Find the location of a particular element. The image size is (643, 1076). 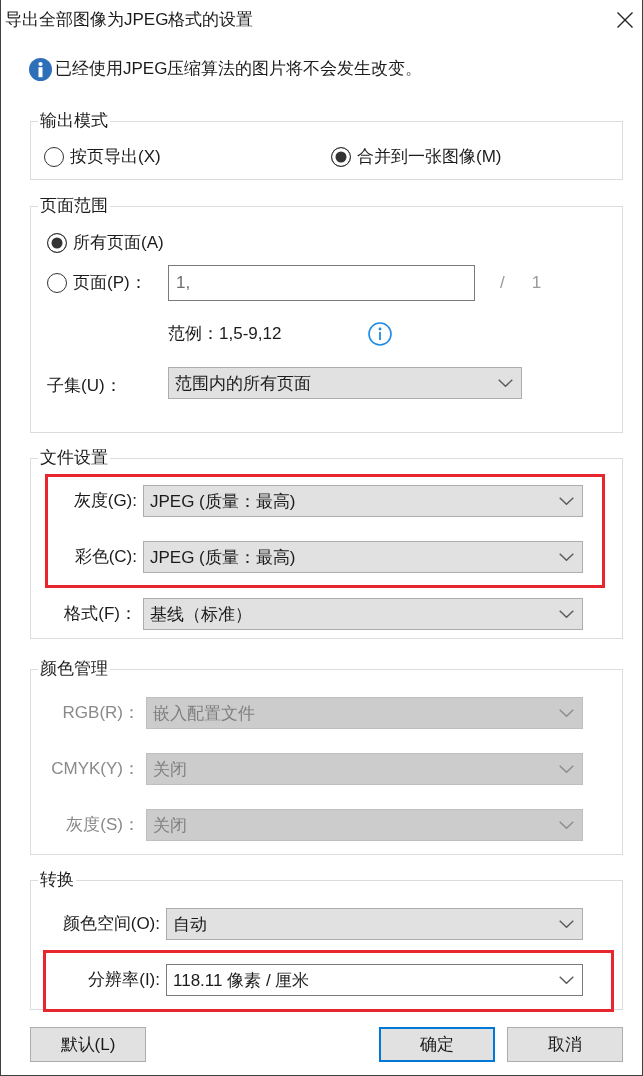

dropdown: 自动 is located at coordinates (374, 924).